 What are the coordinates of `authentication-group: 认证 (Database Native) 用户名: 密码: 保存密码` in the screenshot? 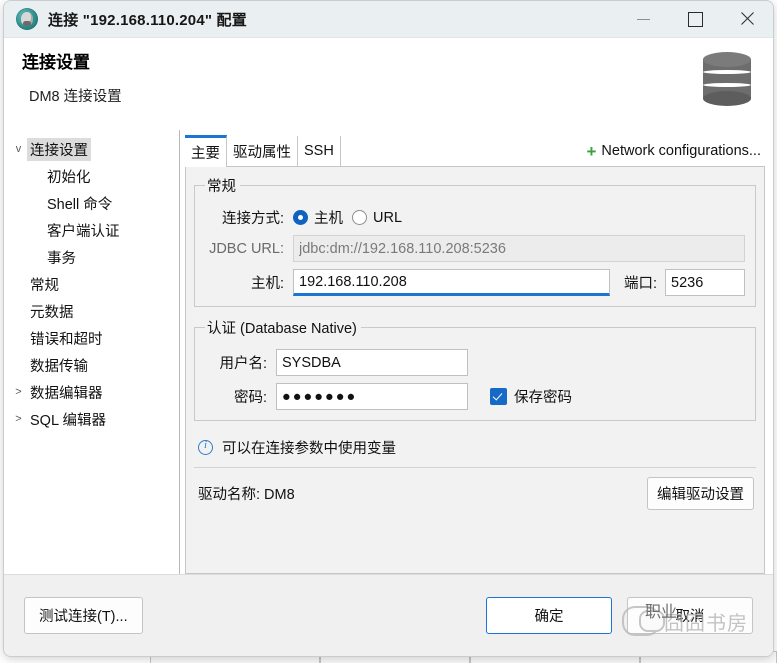 It's located at (475, 369).